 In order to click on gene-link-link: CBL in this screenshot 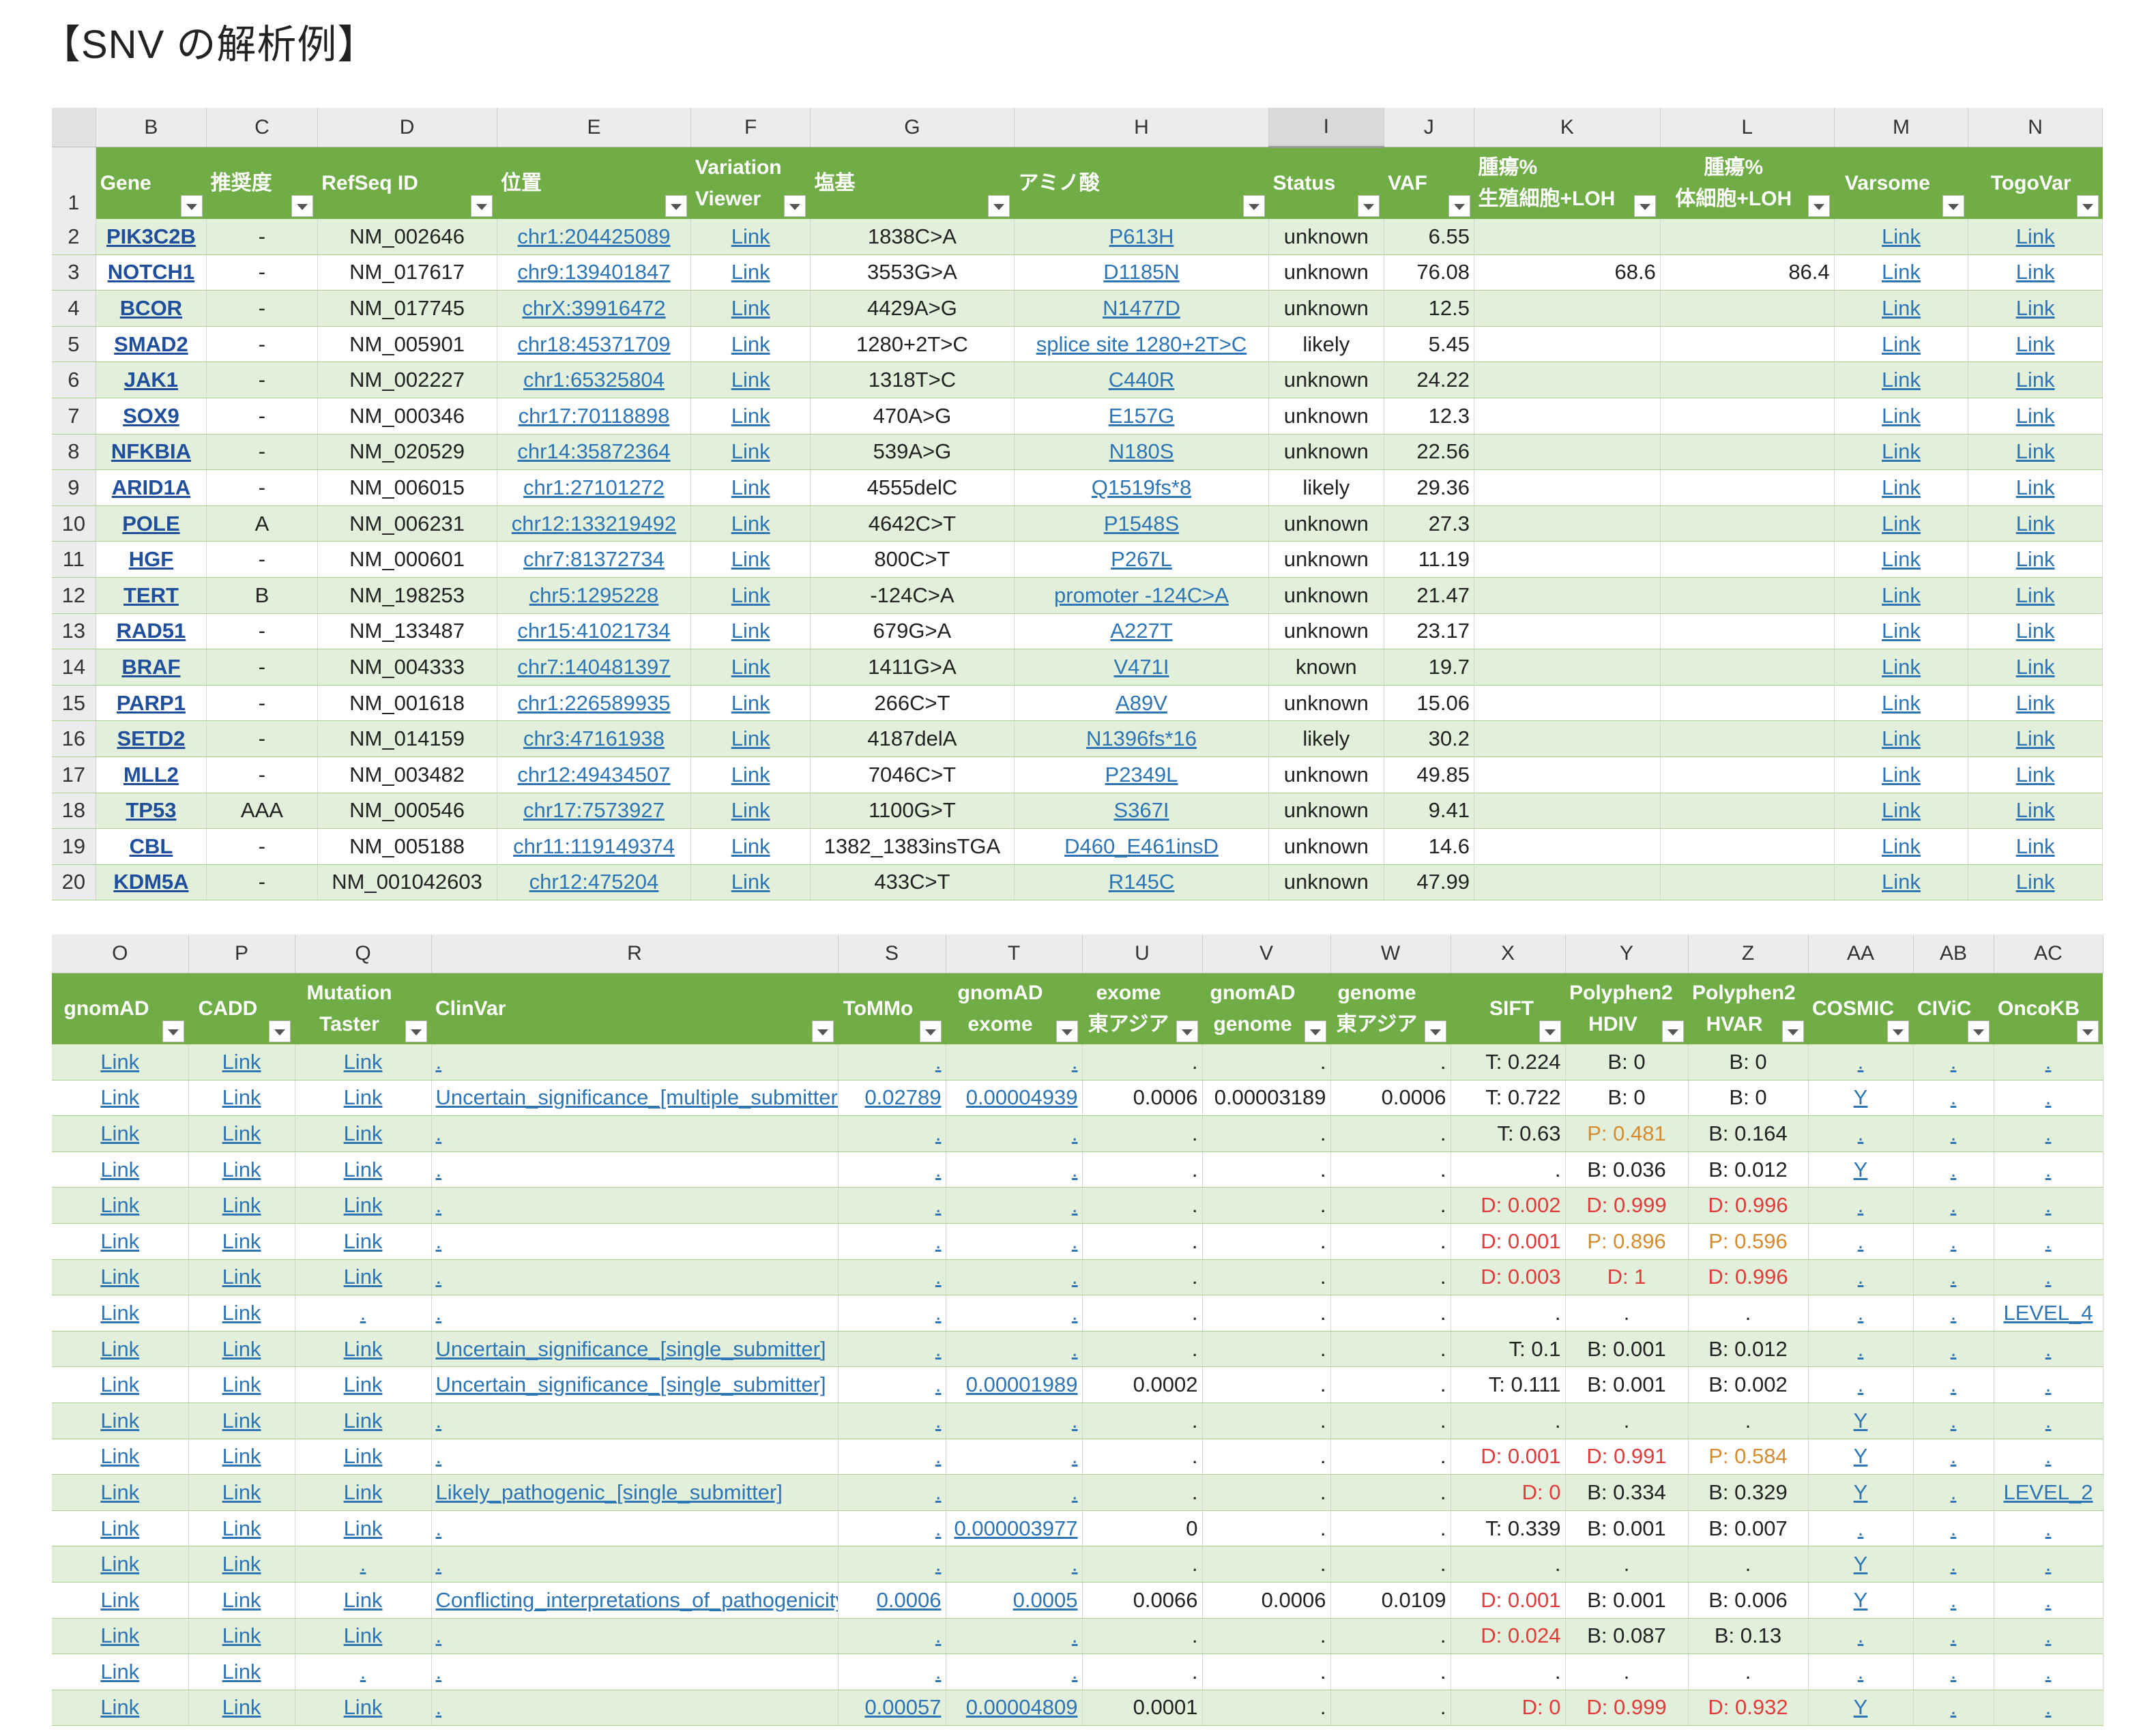, I will do `click(151, 846)`.